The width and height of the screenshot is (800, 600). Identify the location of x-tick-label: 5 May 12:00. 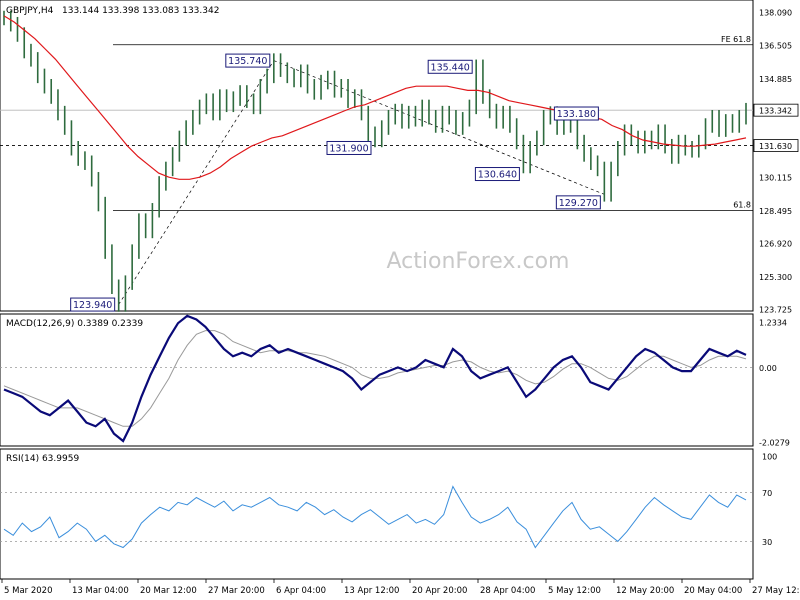
(574, 591).